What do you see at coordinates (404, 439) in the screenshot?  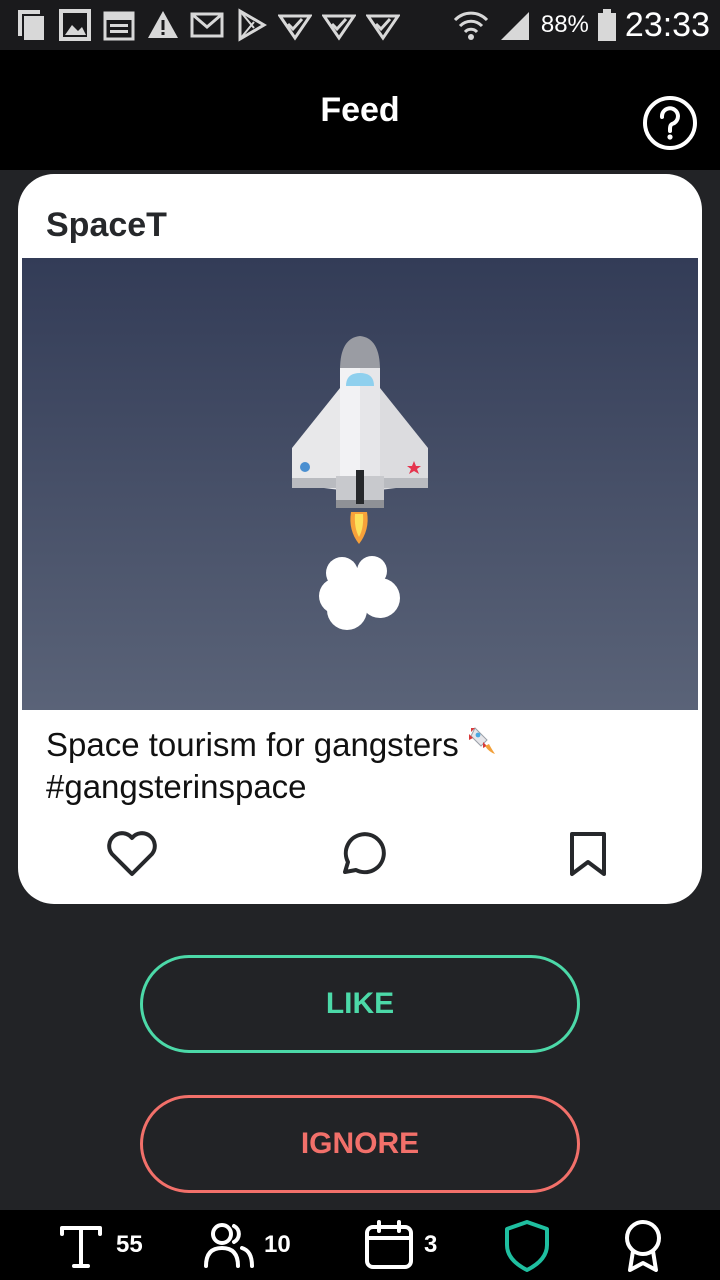 I see `rocket-wing-right` at bounding box center [404, 439].